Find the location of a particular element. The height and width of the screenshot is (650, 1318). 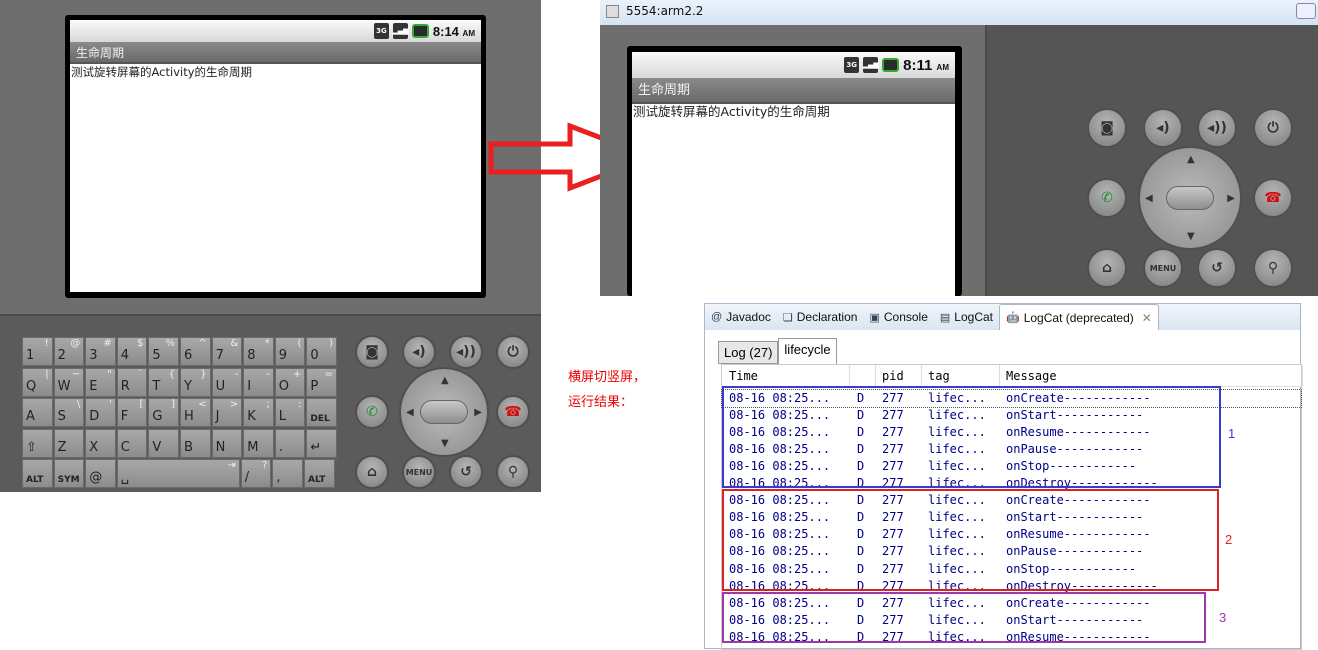

key-4: 4 $ is located at coordinates (132, 351).